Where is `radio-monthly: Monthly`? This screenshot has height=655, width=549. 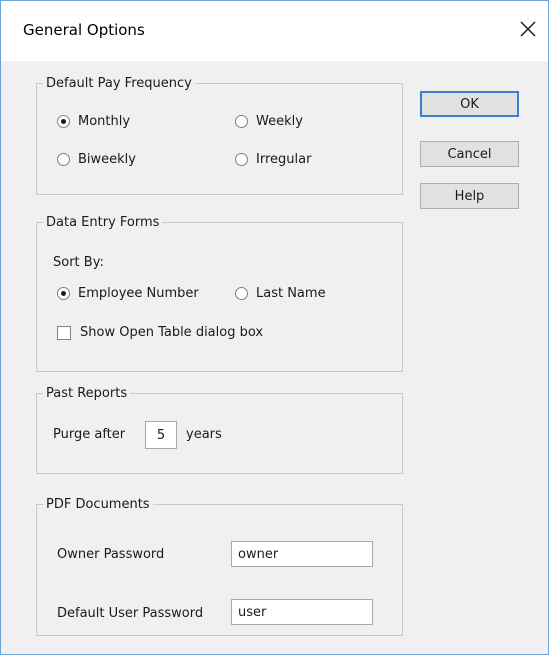 radio-monthly: Monthly is located at coordinates (93, 121).